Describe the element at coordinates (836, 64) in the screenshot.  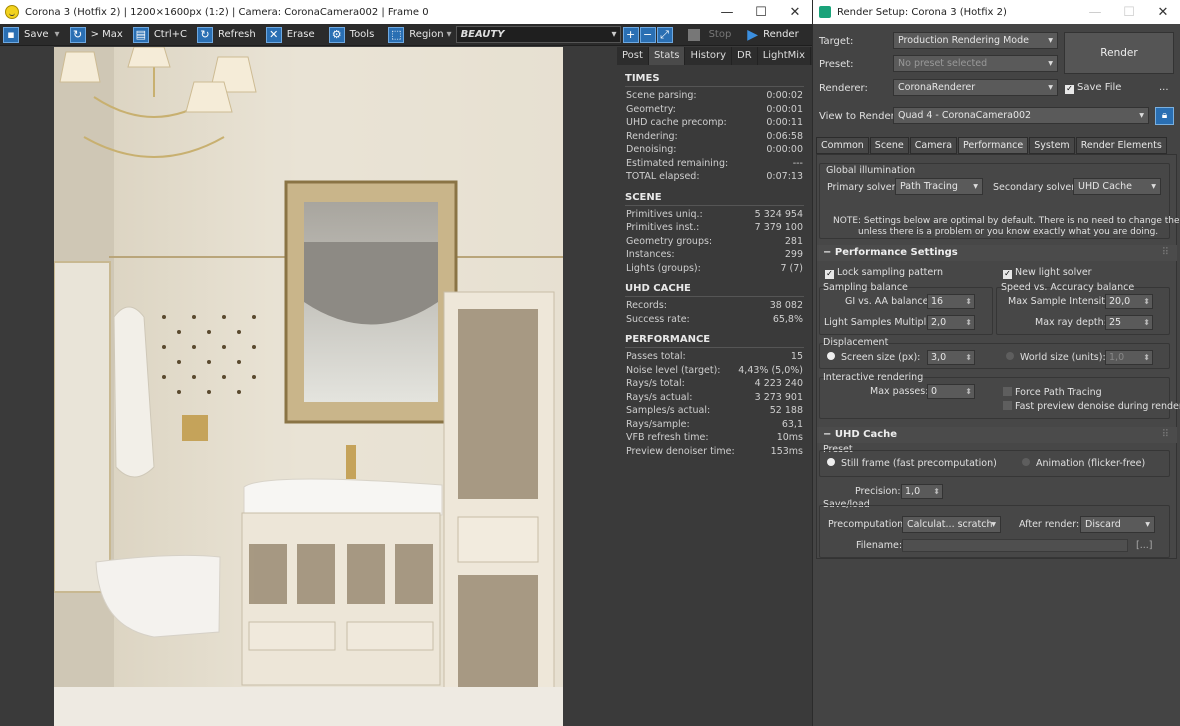
I see `preset-label: Preset:` at that location.